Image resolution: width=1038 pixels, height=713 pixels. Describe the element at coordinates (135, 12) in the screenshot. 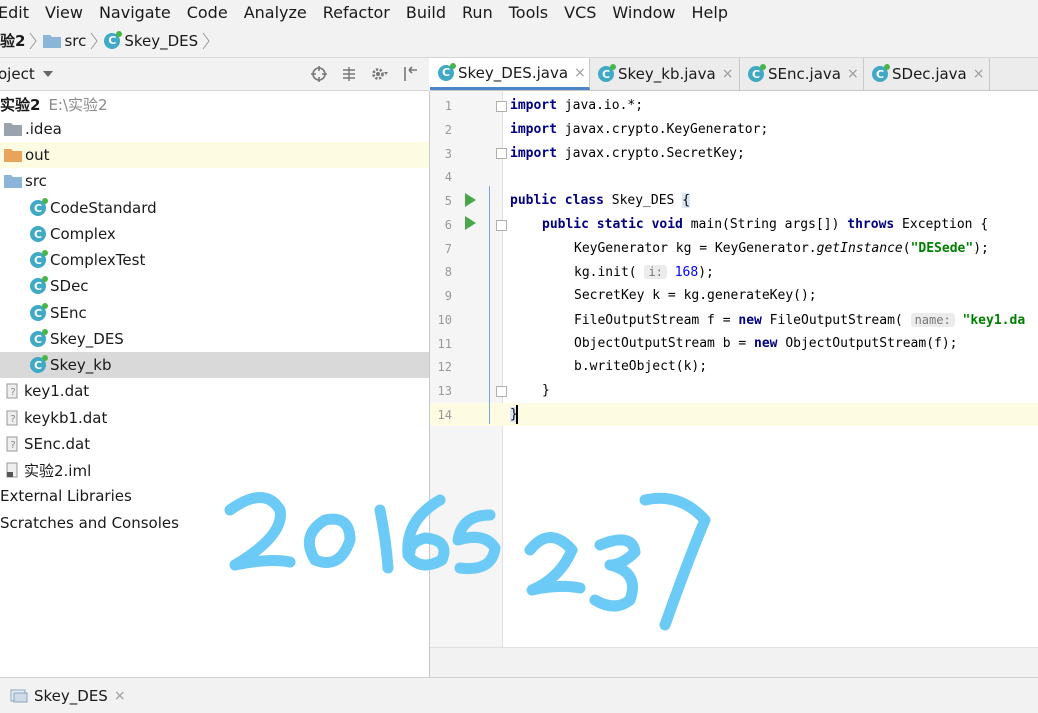

I see `menu-navigate: Navigate` at that location.